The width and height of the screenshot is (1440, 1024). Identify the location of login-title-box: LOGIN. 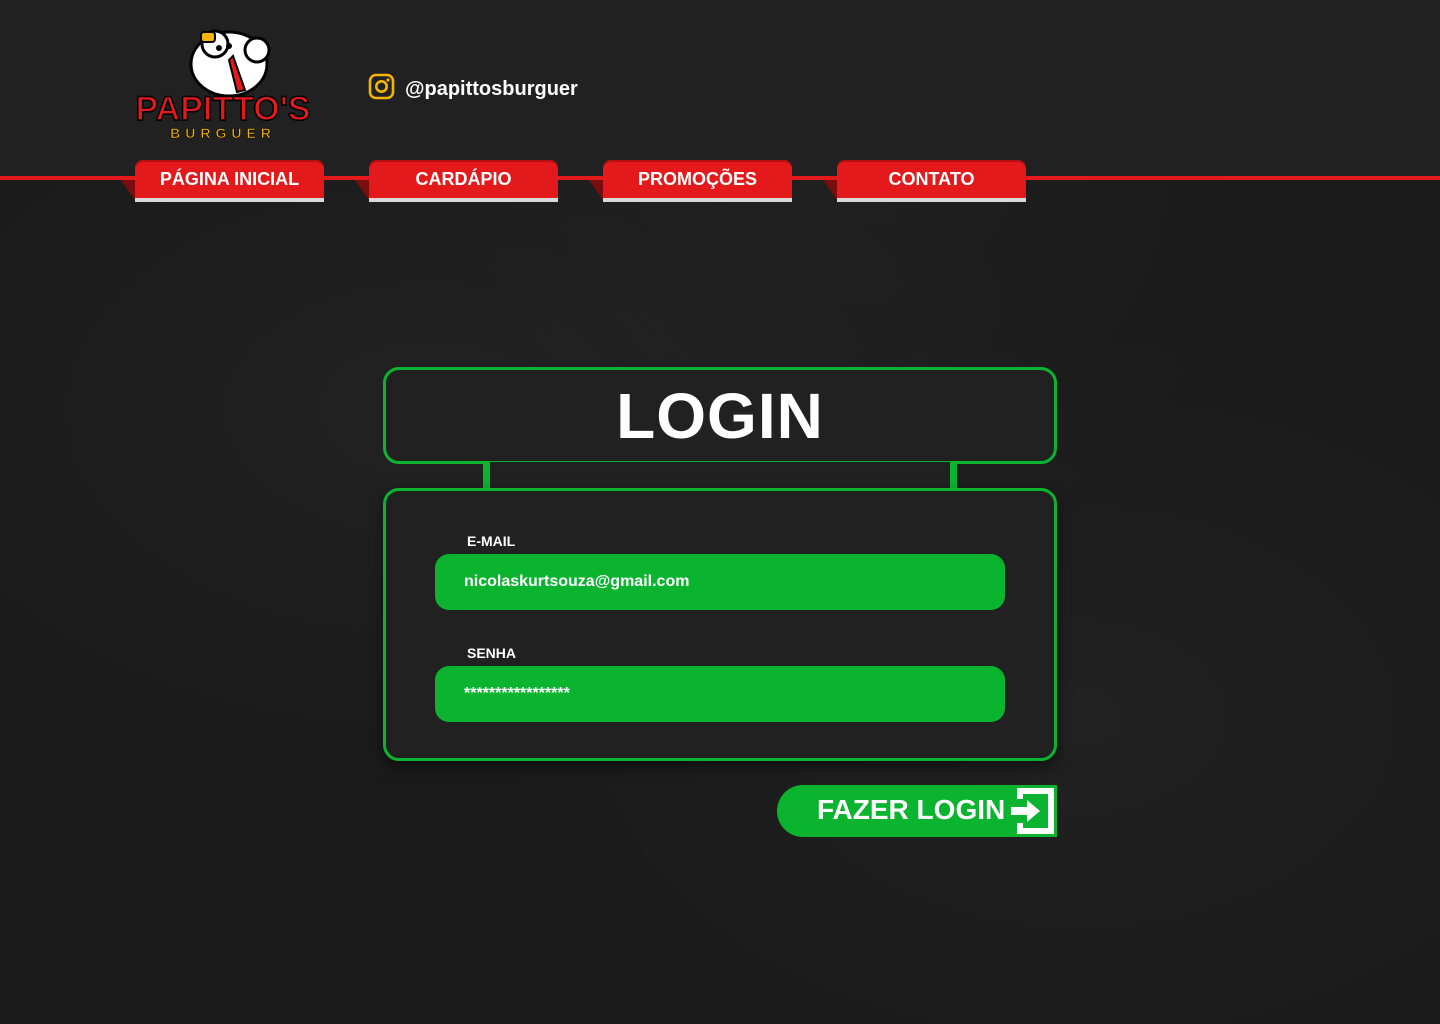
(720, 415).